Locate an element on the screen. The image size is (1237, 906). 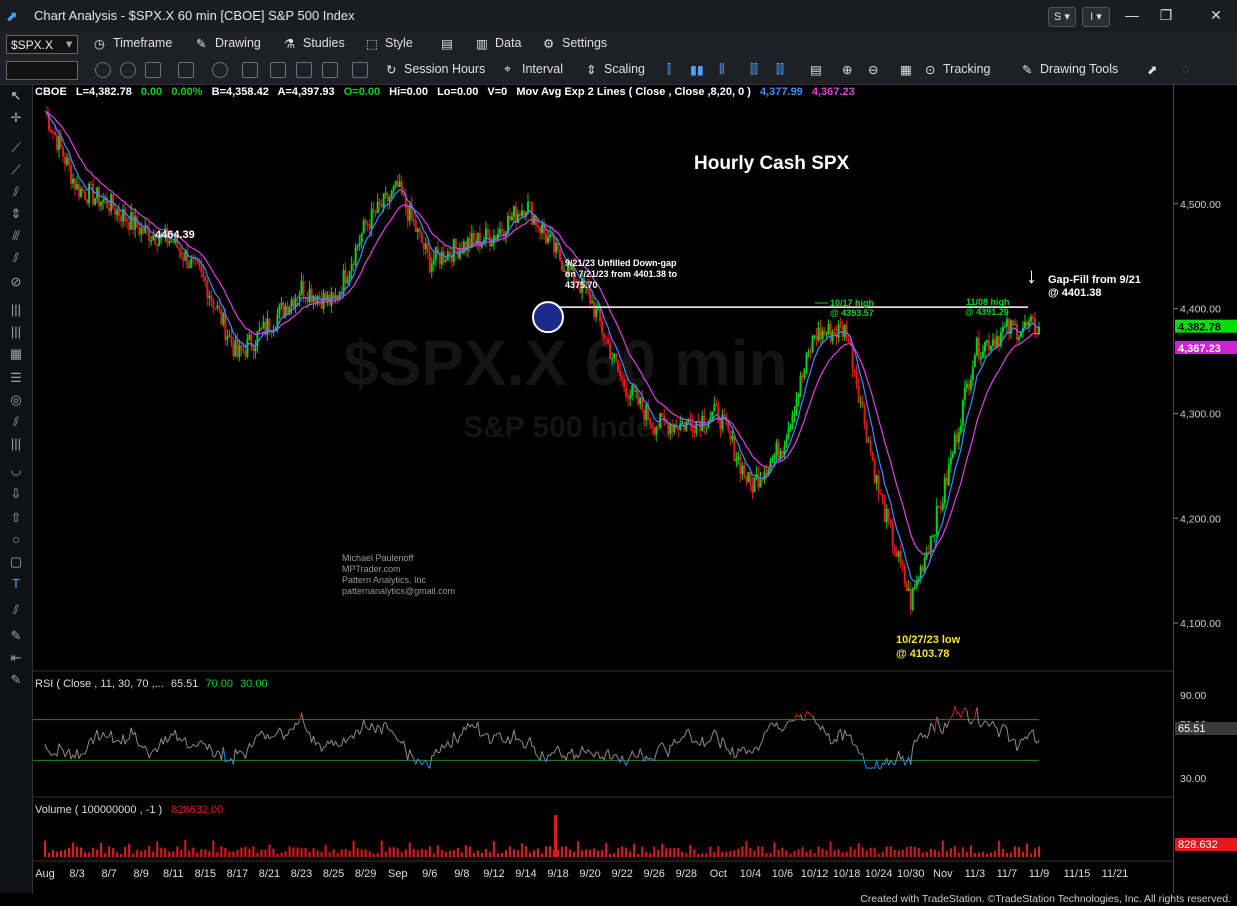
session-hours-icon: ↻ is located at coordinates (391, 69).